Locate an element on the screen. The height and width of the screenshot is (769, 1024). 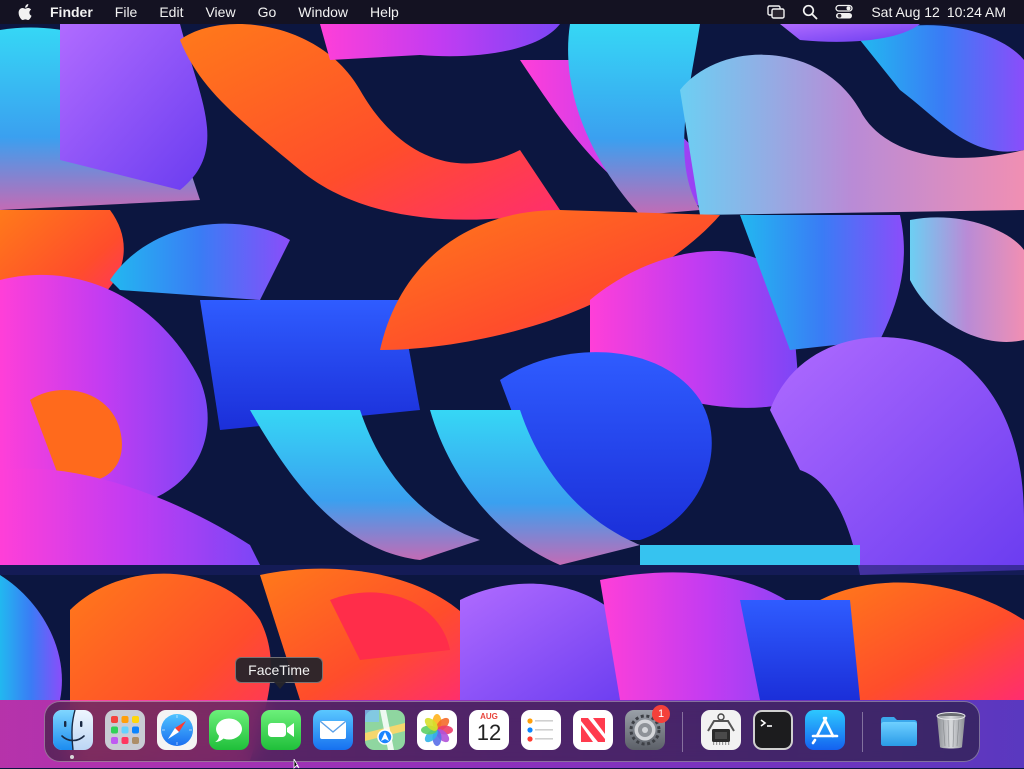
calendar-day: 12 is located at coordinates (489, 732).